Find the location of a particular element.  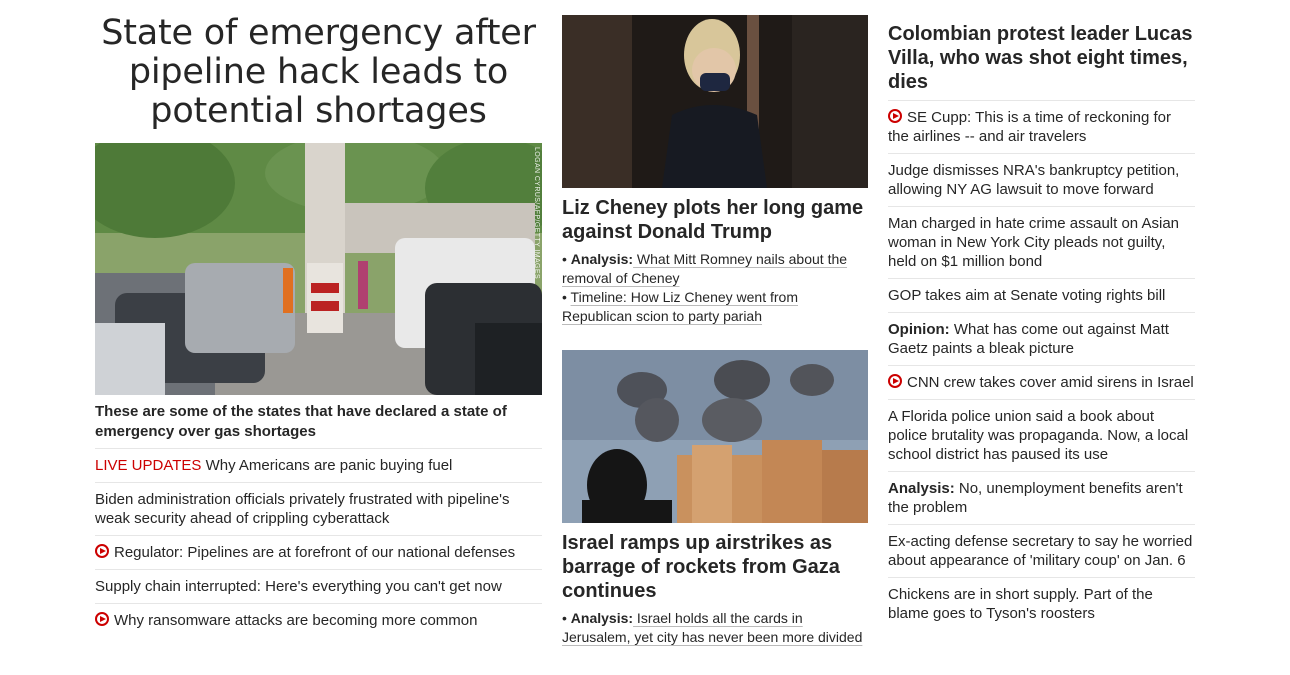

liz-cheney-photo is located at coordinates (715, 101).